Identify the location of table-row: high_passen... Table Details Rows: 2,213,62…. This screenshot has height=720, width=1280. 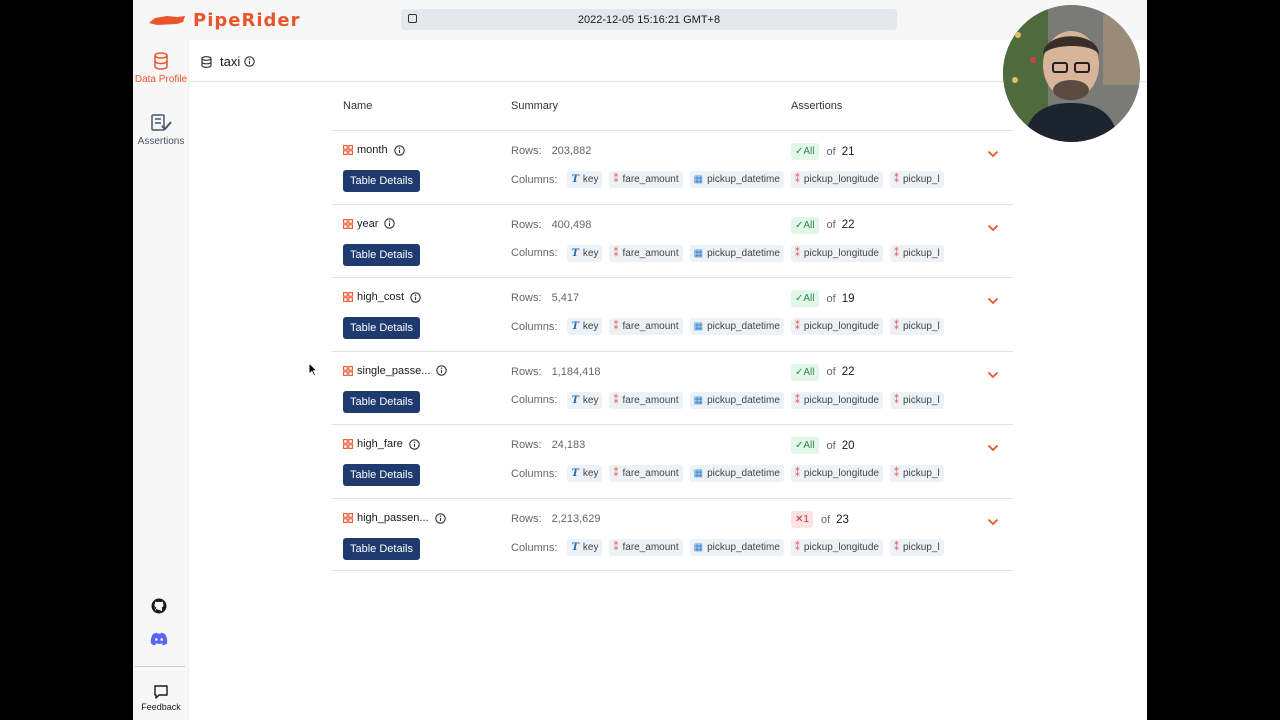
(672, 535).